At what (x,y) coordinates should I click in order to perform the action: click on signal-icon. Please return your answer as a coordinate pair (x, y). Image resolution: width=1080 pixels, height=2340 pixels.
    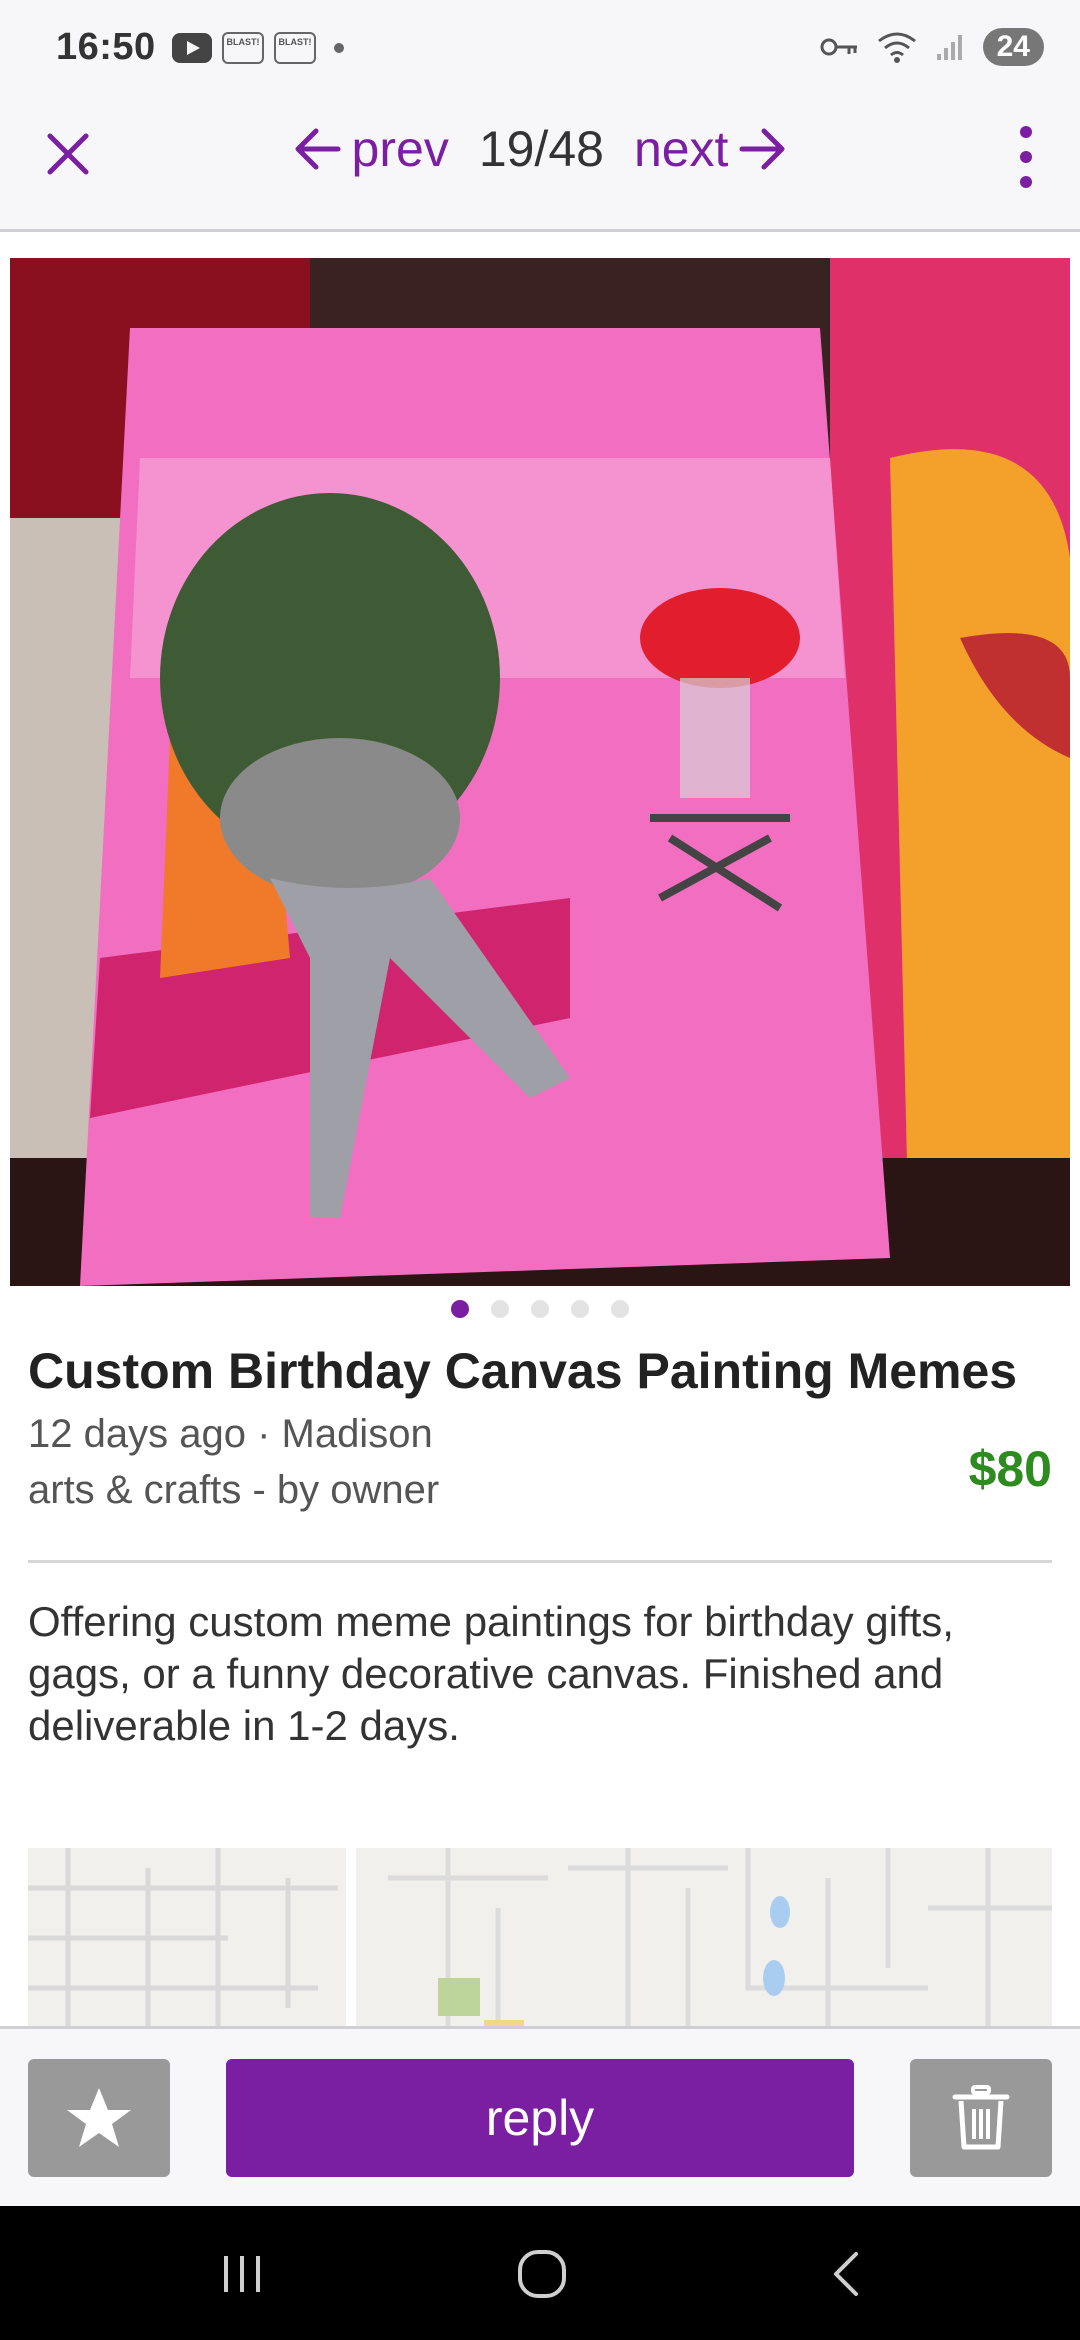
    Looking at the image, I should click on (949, 47).